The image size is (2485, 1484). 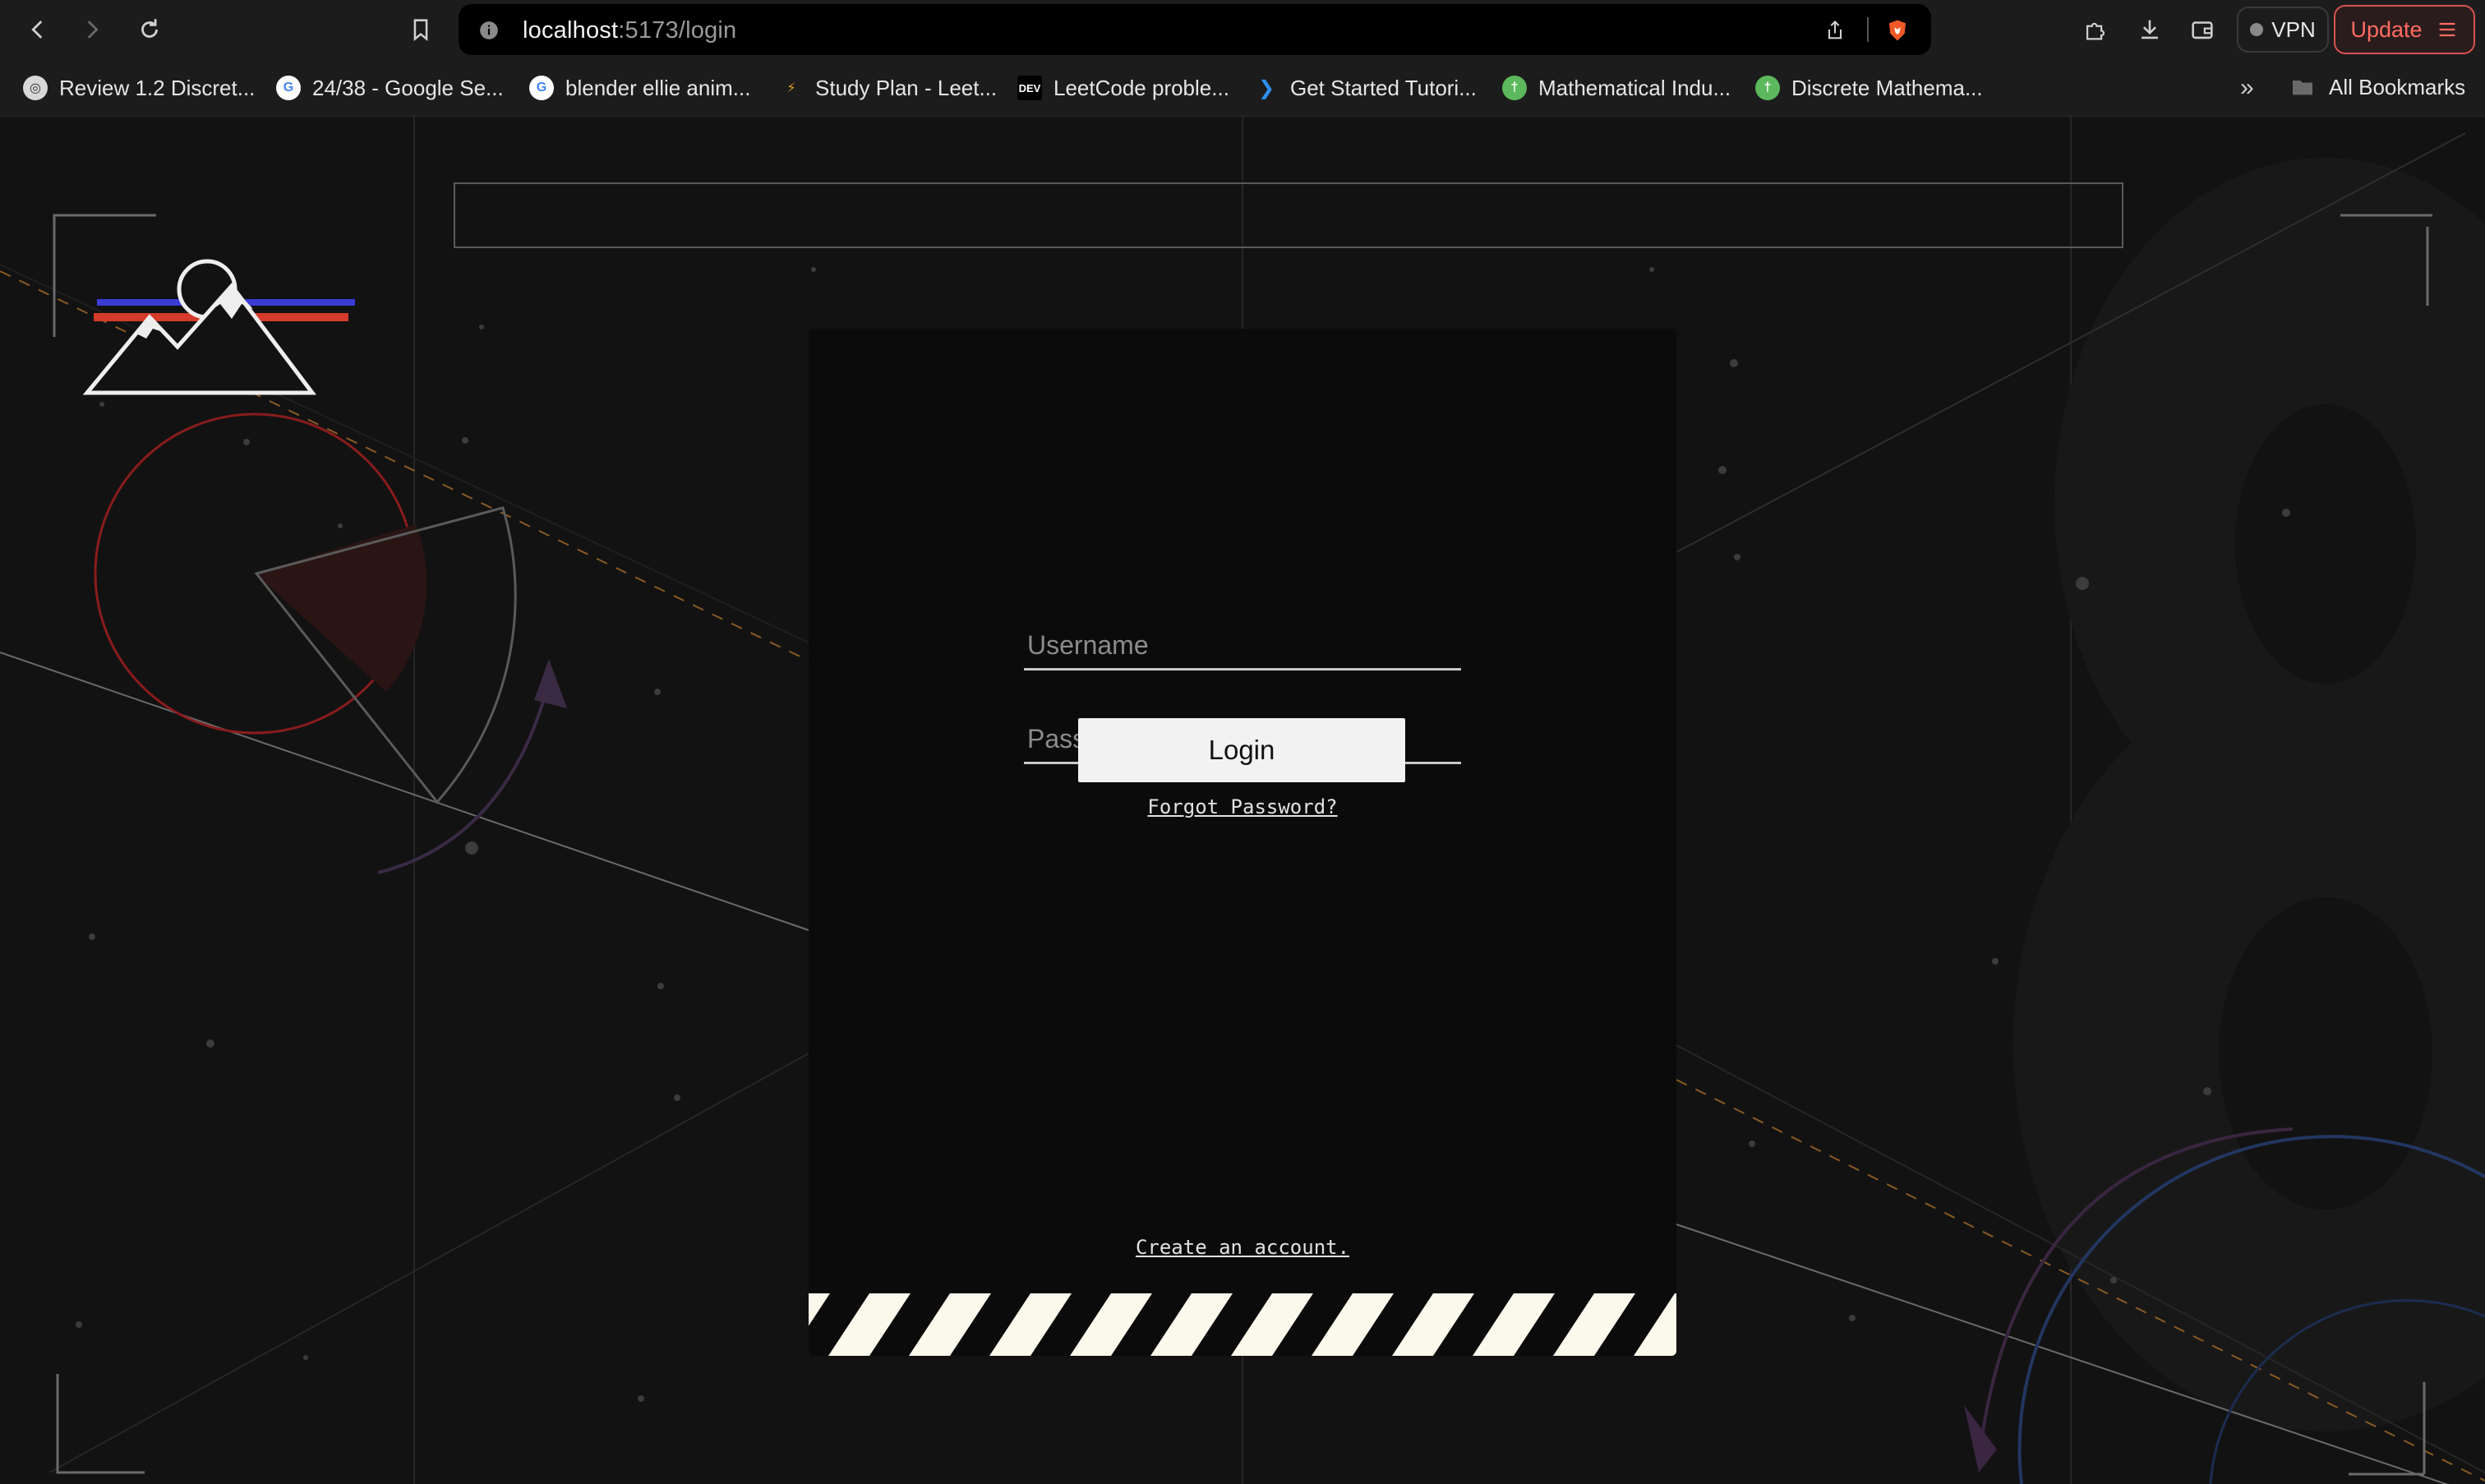 What do you see at coordinates (1029, 88) in the screenshot?
I see `dev-icon: DEV` at bounding box center [1029, 88].